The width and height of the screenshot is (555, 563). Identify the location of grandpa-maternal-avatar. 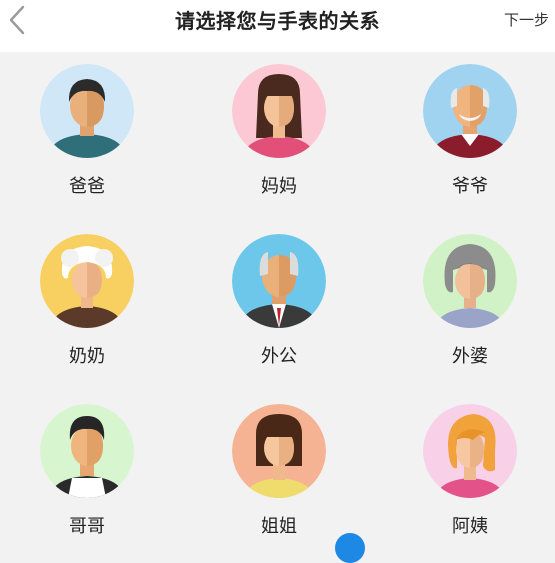
(279, 281).